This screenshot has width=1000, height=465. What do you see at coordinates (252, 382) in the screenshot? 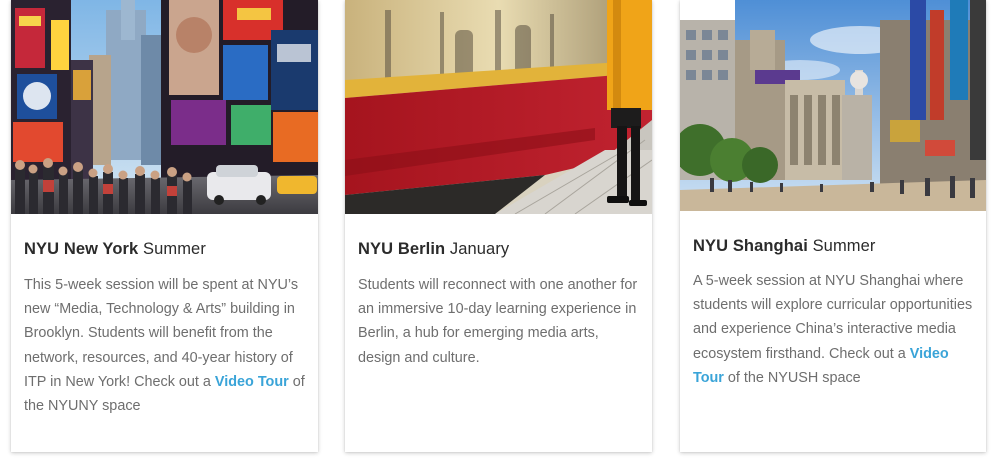
I see `video-tour-link: Video Tour` at bounding box center [252, 382].